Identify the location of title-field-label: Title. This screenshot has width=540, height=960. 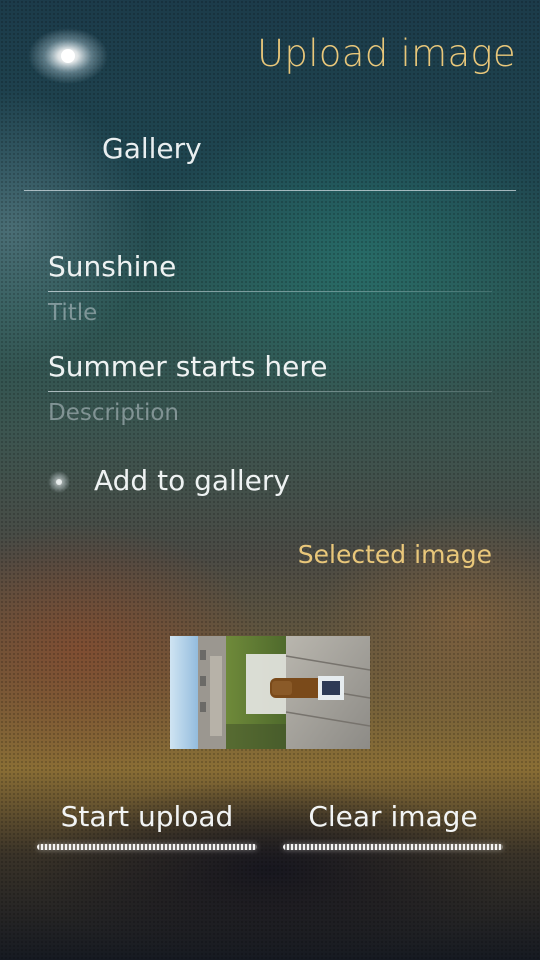
(73, 313).